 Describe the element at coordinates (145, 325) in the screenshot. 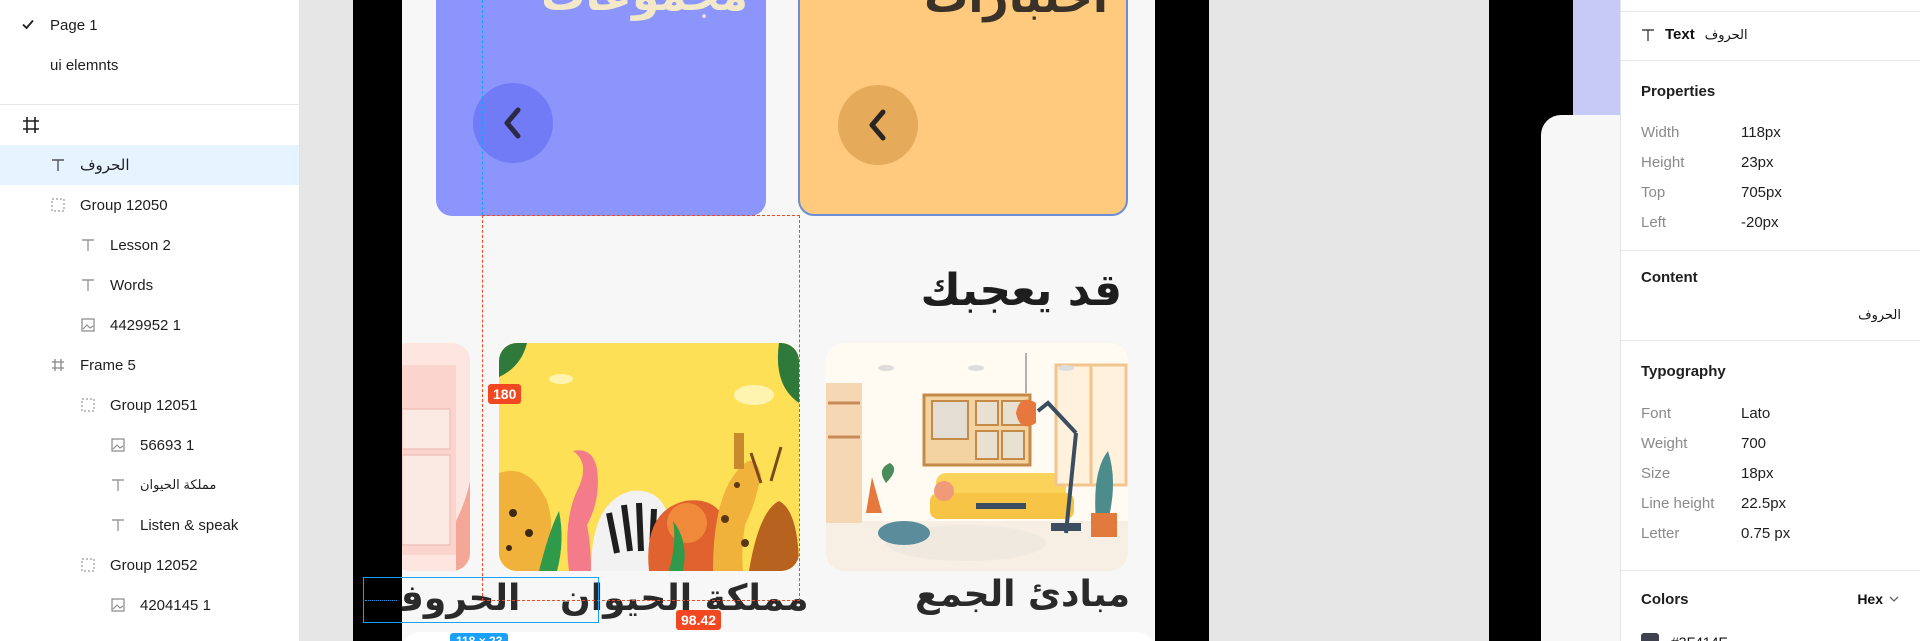

I see `layer-label: 4429952 1` at that location.